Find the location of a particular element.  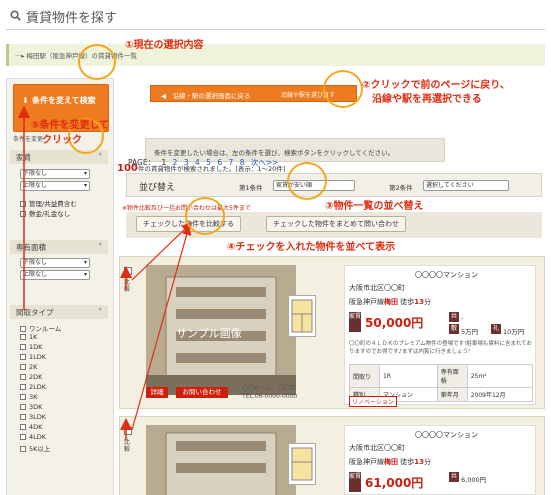

annotation-4: ④チェックを入れた物件を並べて表示 is located at coordinates (311, 247).